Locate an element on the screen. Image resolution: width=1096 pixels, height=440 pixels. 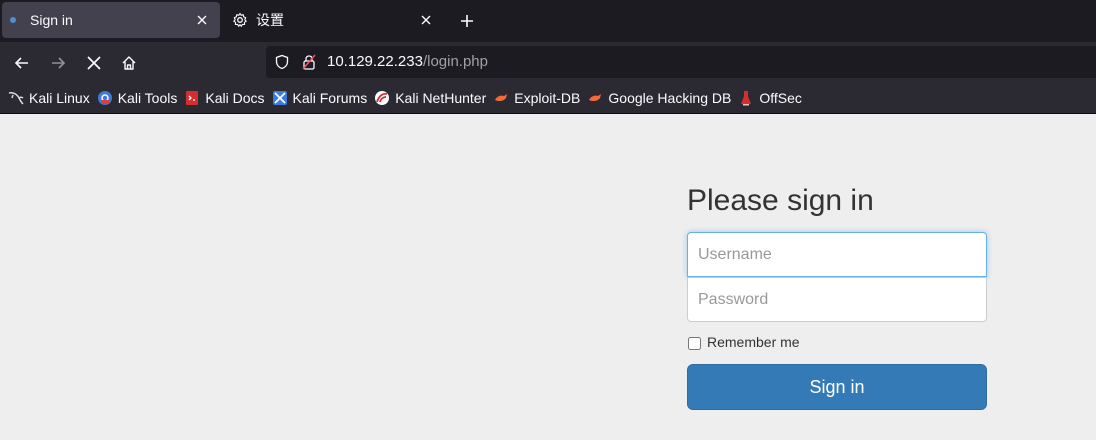
exploit-db-icon is located at coordinates (501, 98).